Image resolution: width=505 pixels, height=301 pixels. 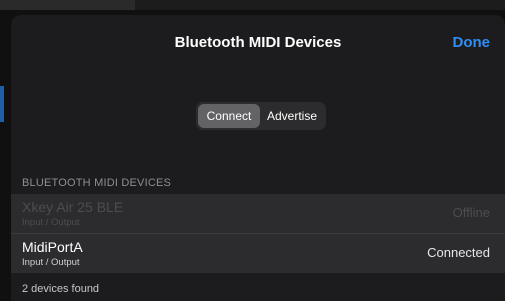 What do you see at coordinates (67, 5) in the screenshot?
I see `background-toolbar-segment` at bounding box center [67, 5].